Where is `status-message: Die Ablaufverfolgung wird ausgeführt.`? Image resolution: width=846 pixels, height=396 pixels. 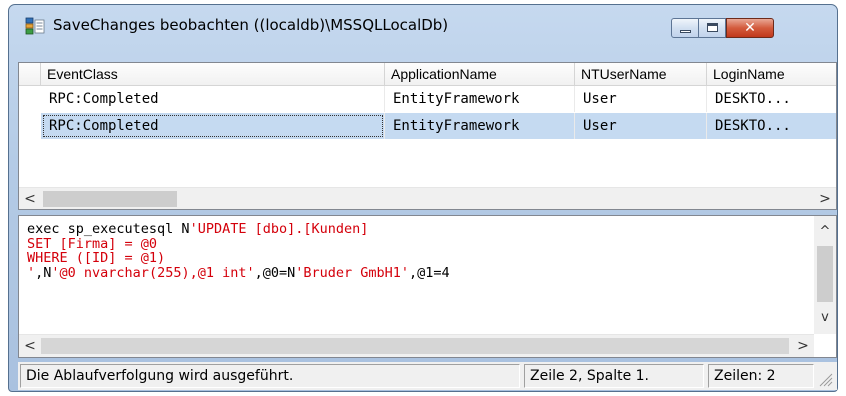 status-message: Die Ablaufverfolgung wird ausgeführt. is located at coordinates (270, 376).